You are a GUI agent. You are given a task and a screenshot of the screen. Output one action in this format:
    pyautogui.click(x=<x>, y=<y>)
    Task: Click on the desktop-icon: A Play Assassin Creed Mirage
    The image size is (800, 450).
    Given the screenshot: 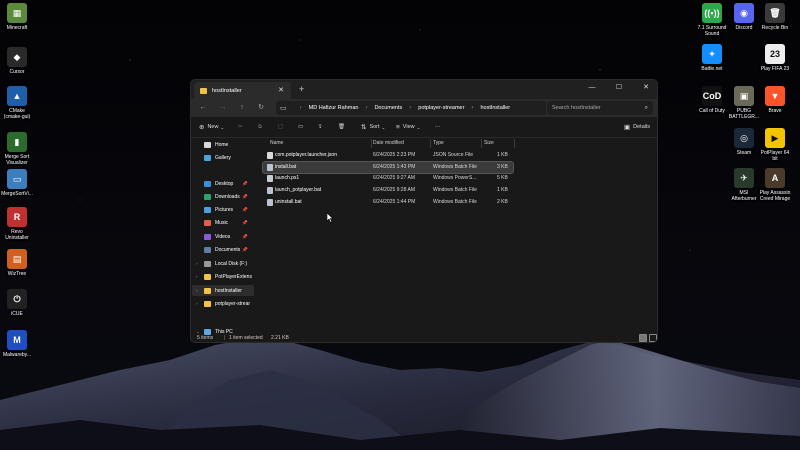 What is the action you would take?
    pyautogui.click(x=775, y=185)
    